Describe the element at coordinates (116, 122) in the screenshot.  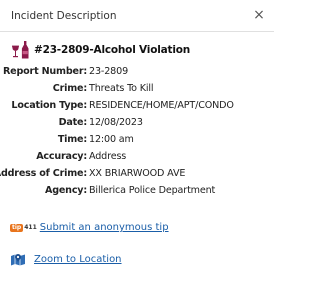
I see `detail-value: 12/08/2023` at that location.